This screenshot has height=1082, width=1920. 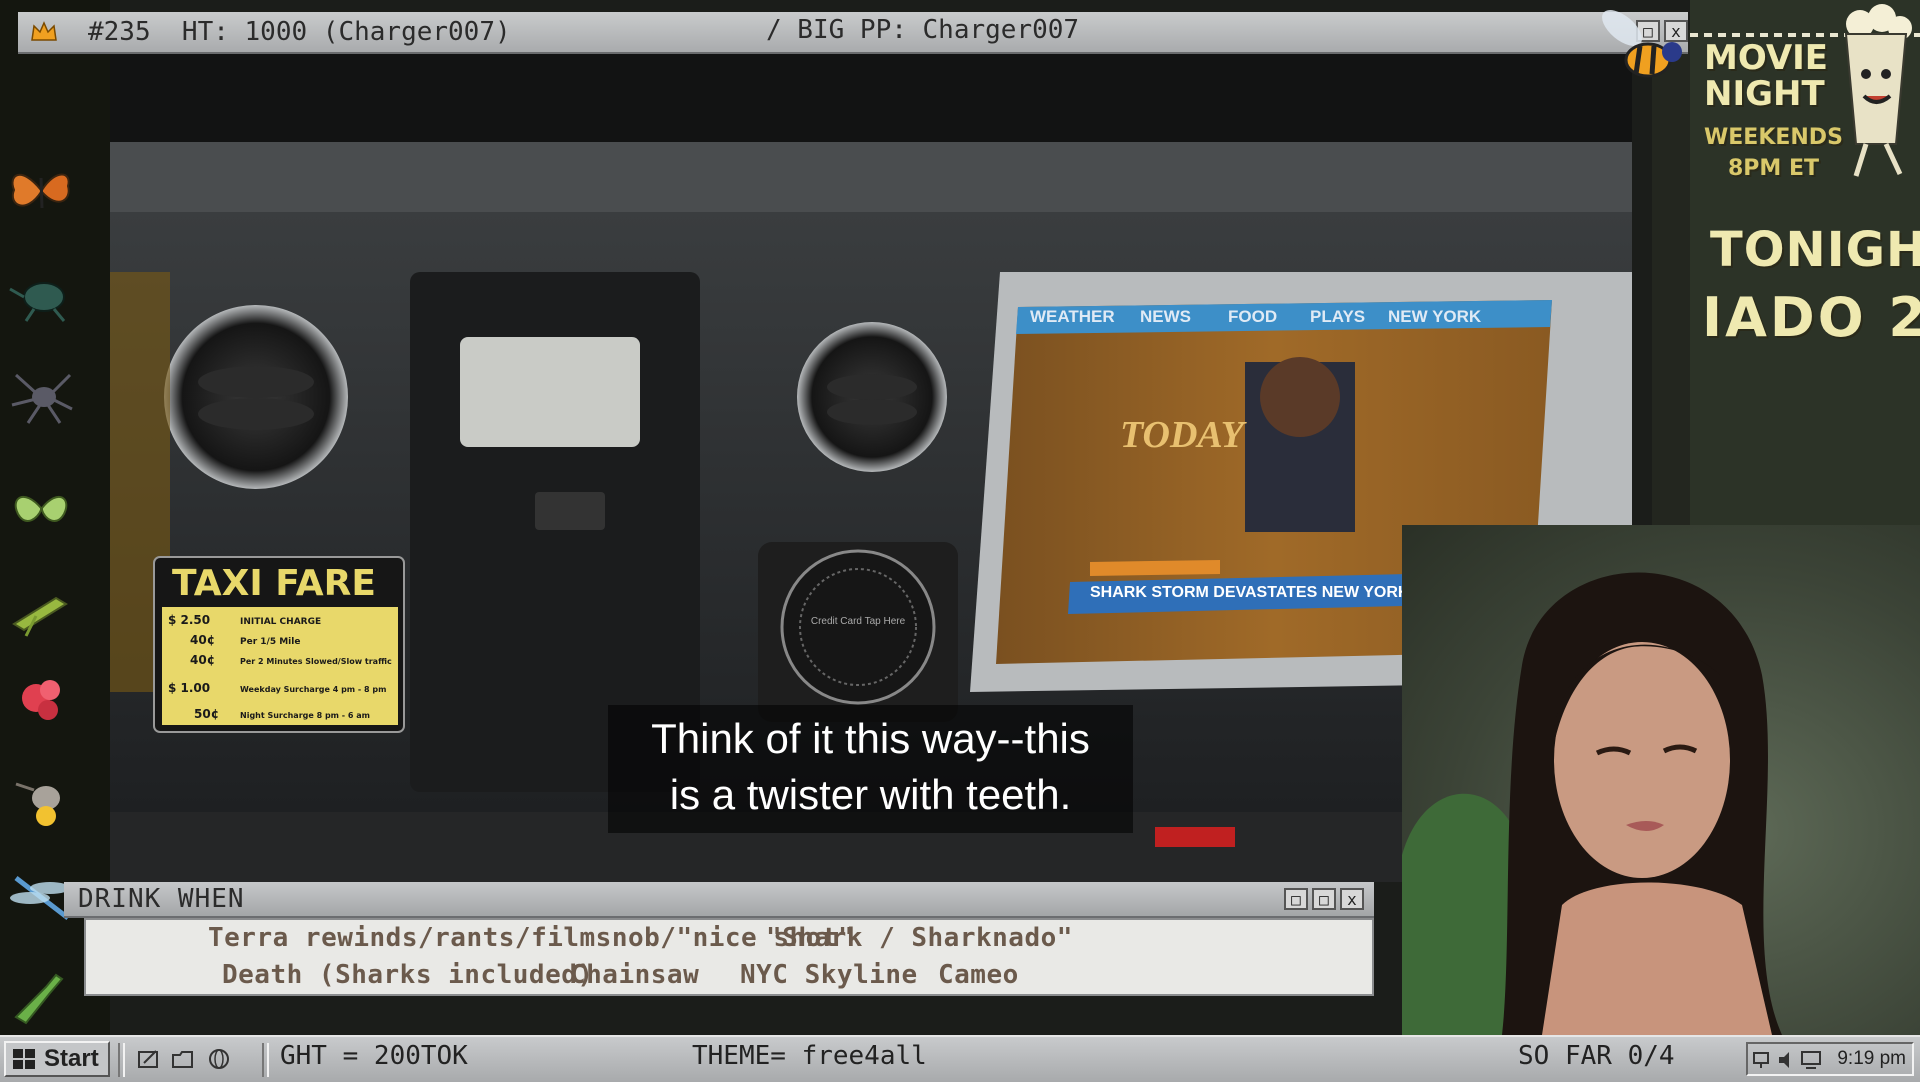 What do you see at coordinates (870, 794) in the screenshot?
I see `subtitle-line-2: is a twister with teeth.` at bounding box center [870, 794].